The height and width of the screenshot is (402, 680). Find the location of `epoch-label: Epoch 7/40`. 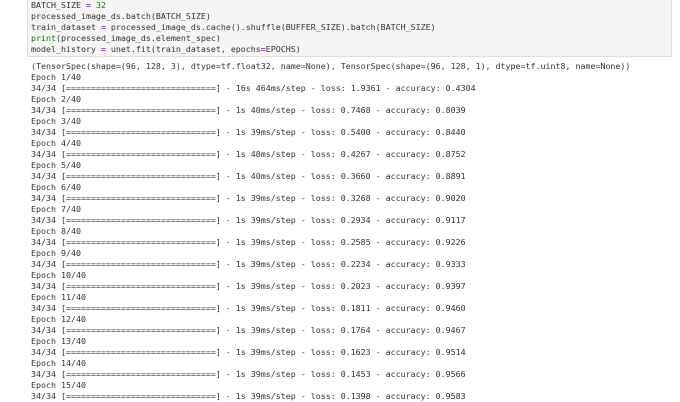

epoch-label: Epoch 7/40 is located at coordinates (56, 209).